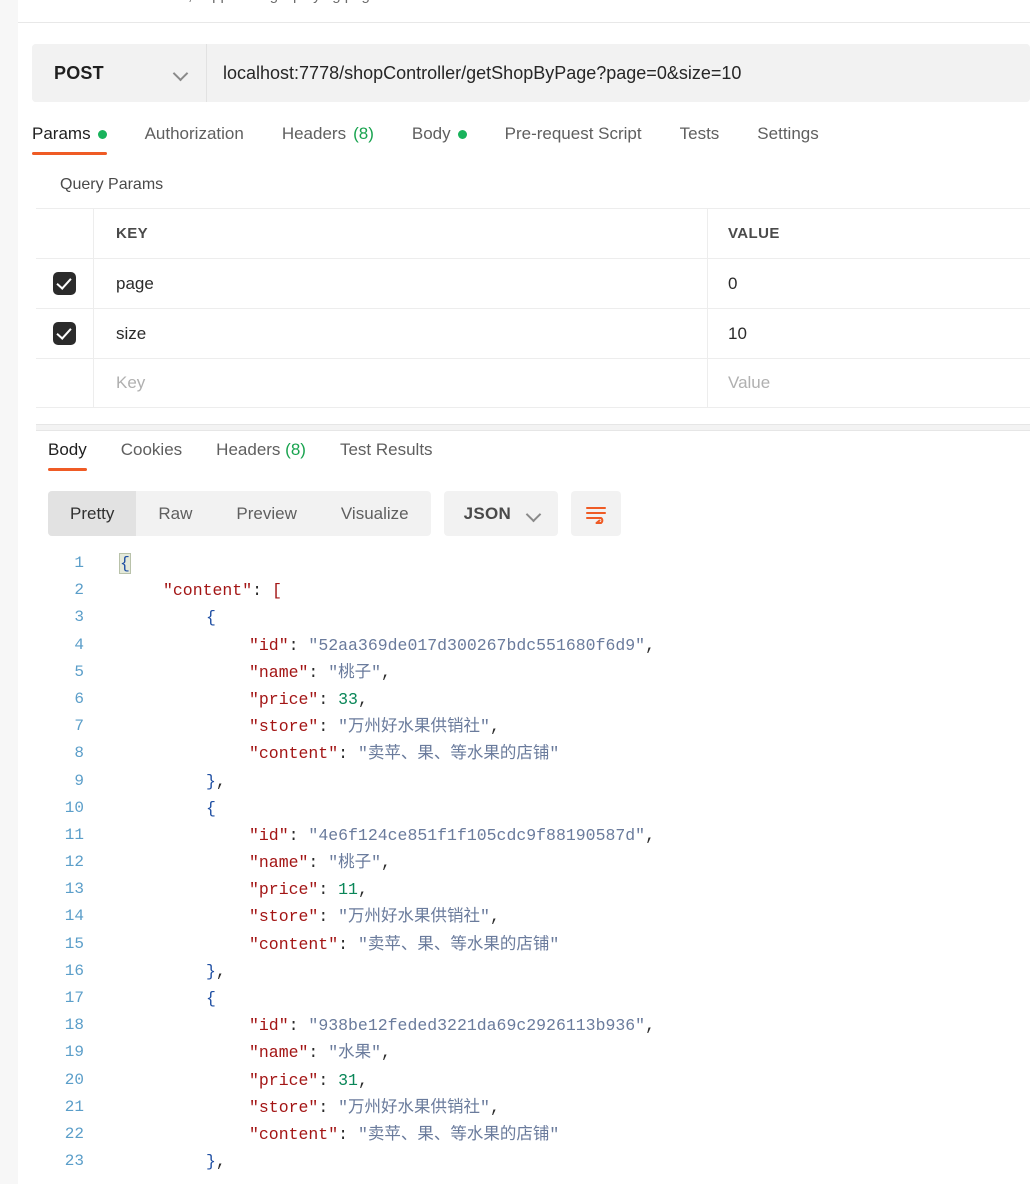 The width and height of the screenshot is (1030, 1184). I want to click on new-value-input: Value, so click(869, 383).